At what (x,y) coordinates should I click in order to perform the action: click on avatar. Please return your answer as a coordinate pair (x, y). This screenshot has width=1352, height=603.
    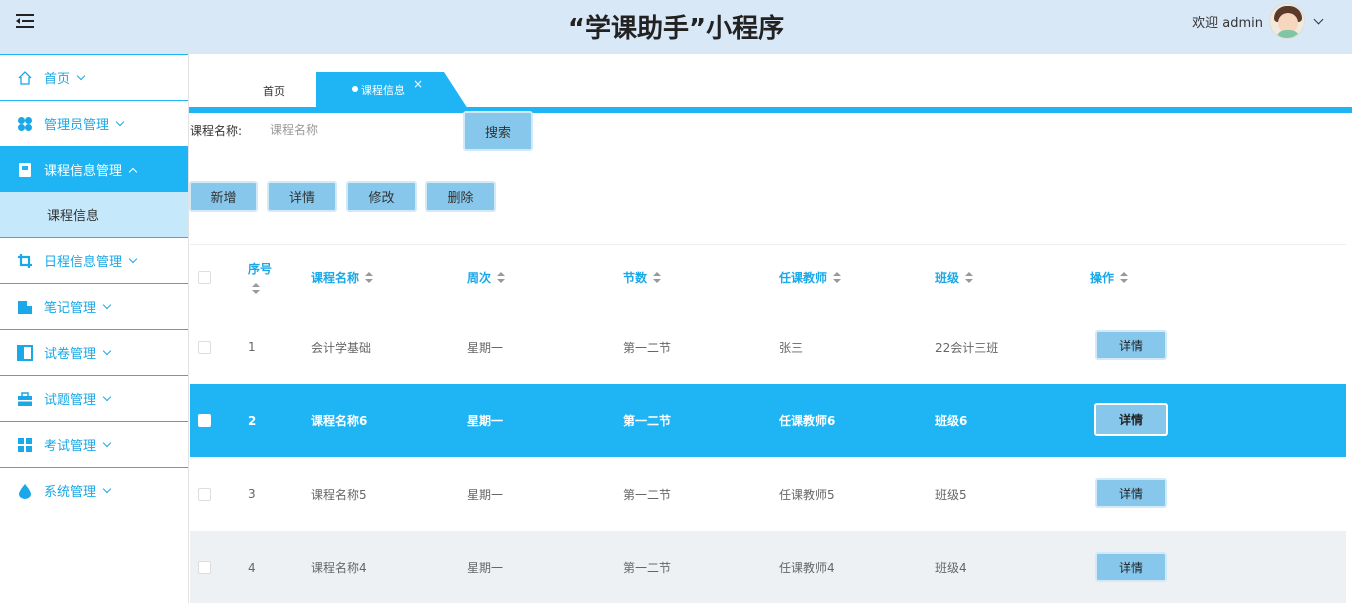
    Looking at the image, I should click on (1287, 21).